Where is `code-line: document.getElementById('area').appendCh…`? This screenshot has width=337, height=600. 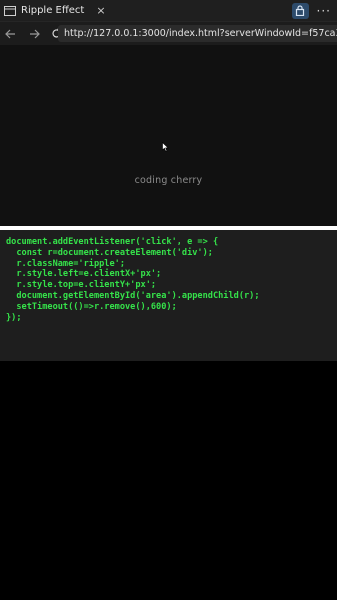 code-line: document.getElementById('area').appendCh… is located at coordinates (133, 295).